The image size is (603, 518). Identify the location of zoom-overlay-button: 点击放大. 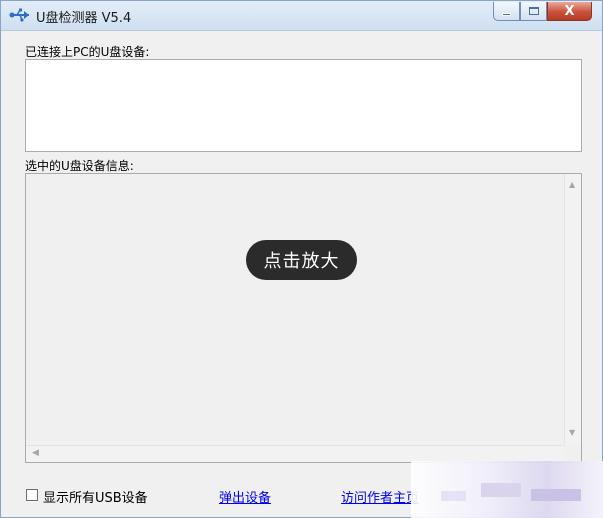
(301, 260).